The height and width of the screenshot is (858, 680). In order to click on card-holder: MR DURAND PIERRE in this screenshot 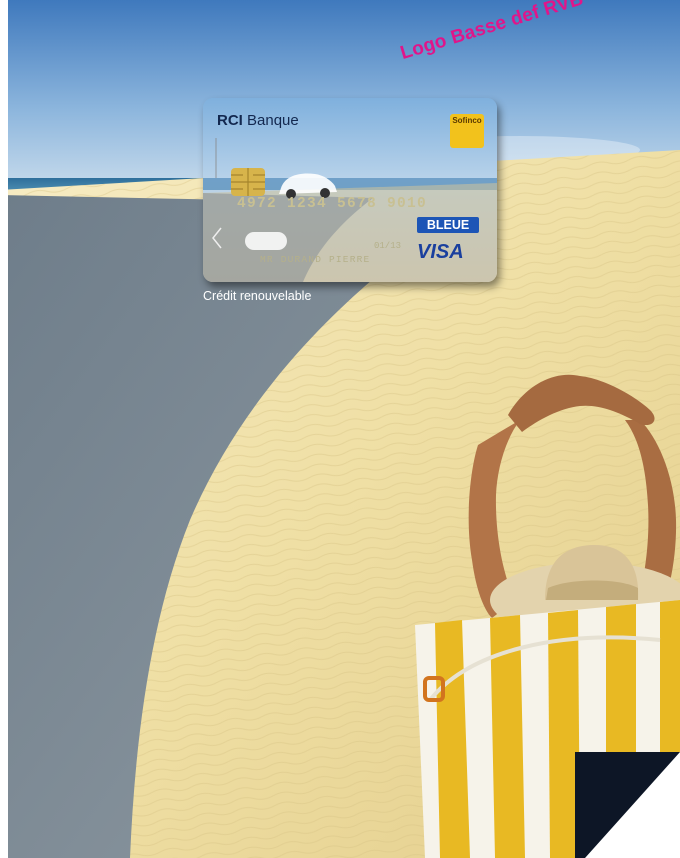, I will do `click(315, 259)`.